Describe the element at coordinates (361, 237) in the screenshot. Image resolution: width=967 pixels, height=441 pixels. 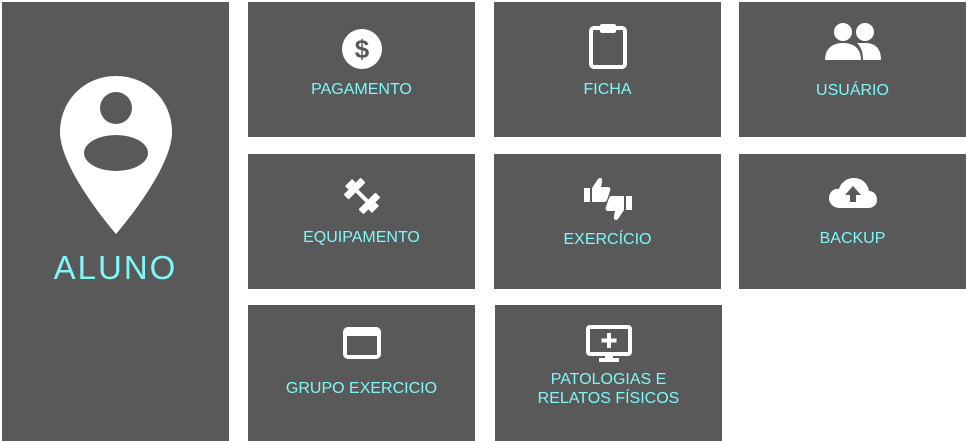
I see `tile-equipamento-label: EQUIPAMENTO` at that location.